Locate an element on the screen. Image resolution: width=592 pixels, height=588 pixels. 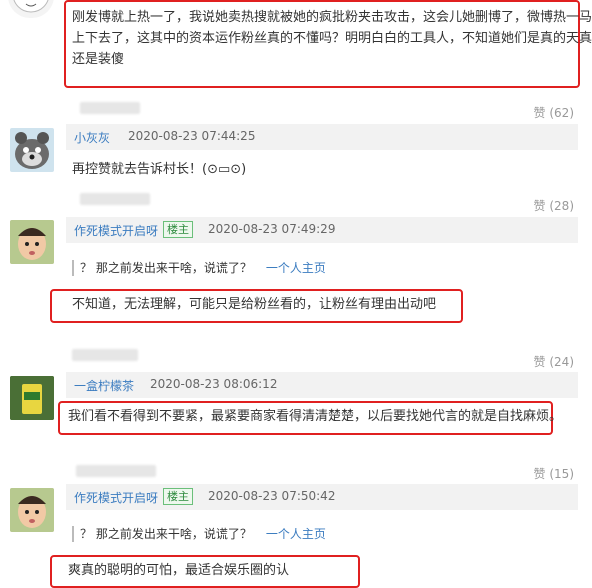
avatar-top is located at coordinates (31, 9).